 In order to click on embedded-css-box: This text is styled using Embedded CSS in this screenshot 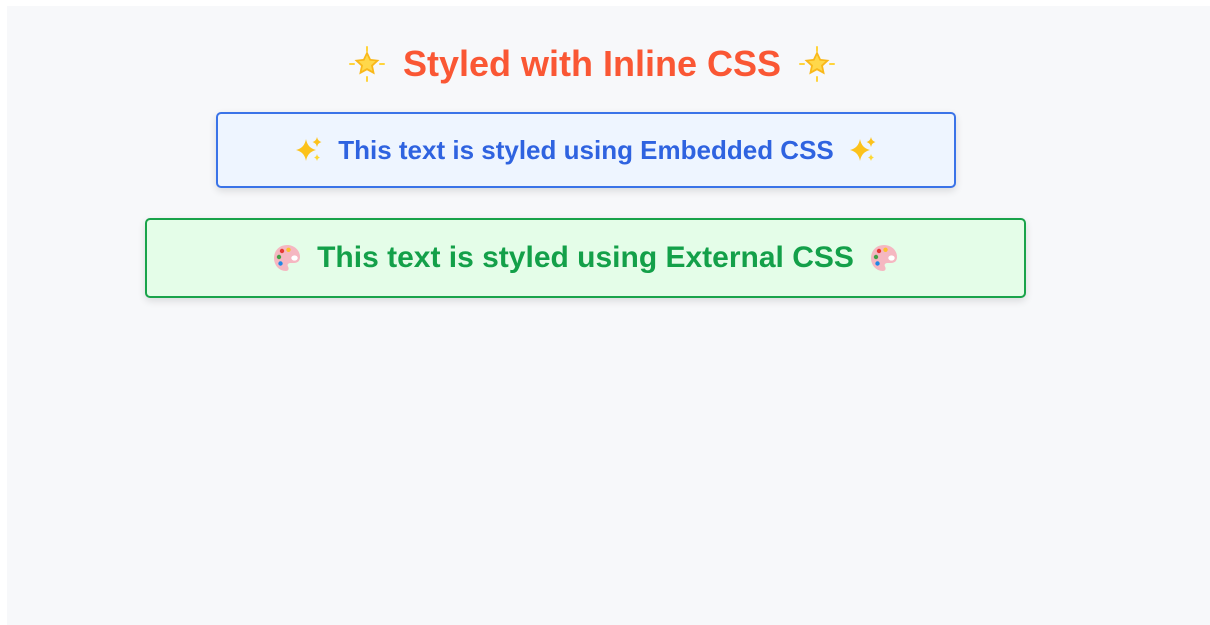, I will do `click(586, 150)`.